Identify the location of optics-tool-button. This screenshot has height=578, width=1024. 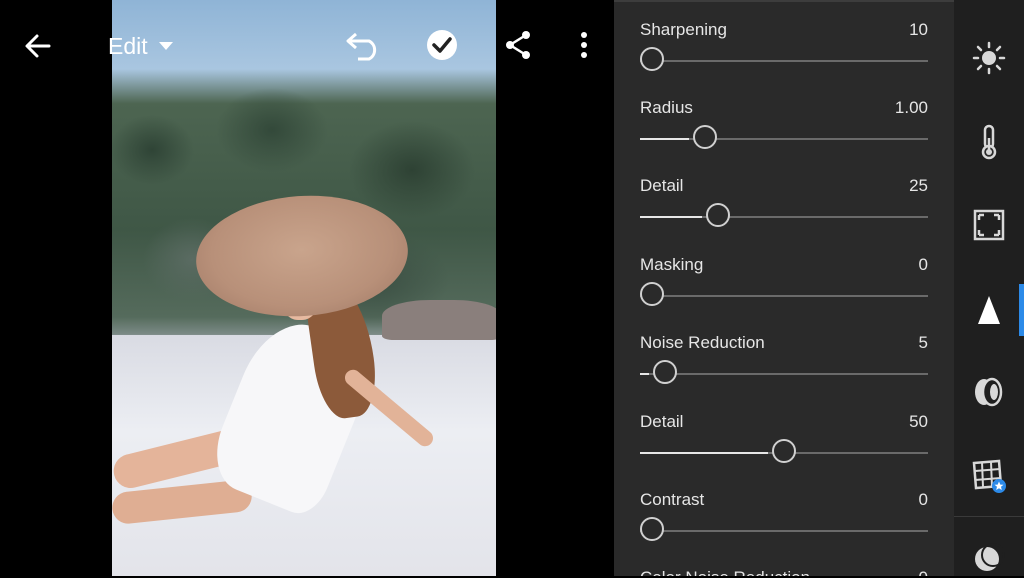
(989, 392).